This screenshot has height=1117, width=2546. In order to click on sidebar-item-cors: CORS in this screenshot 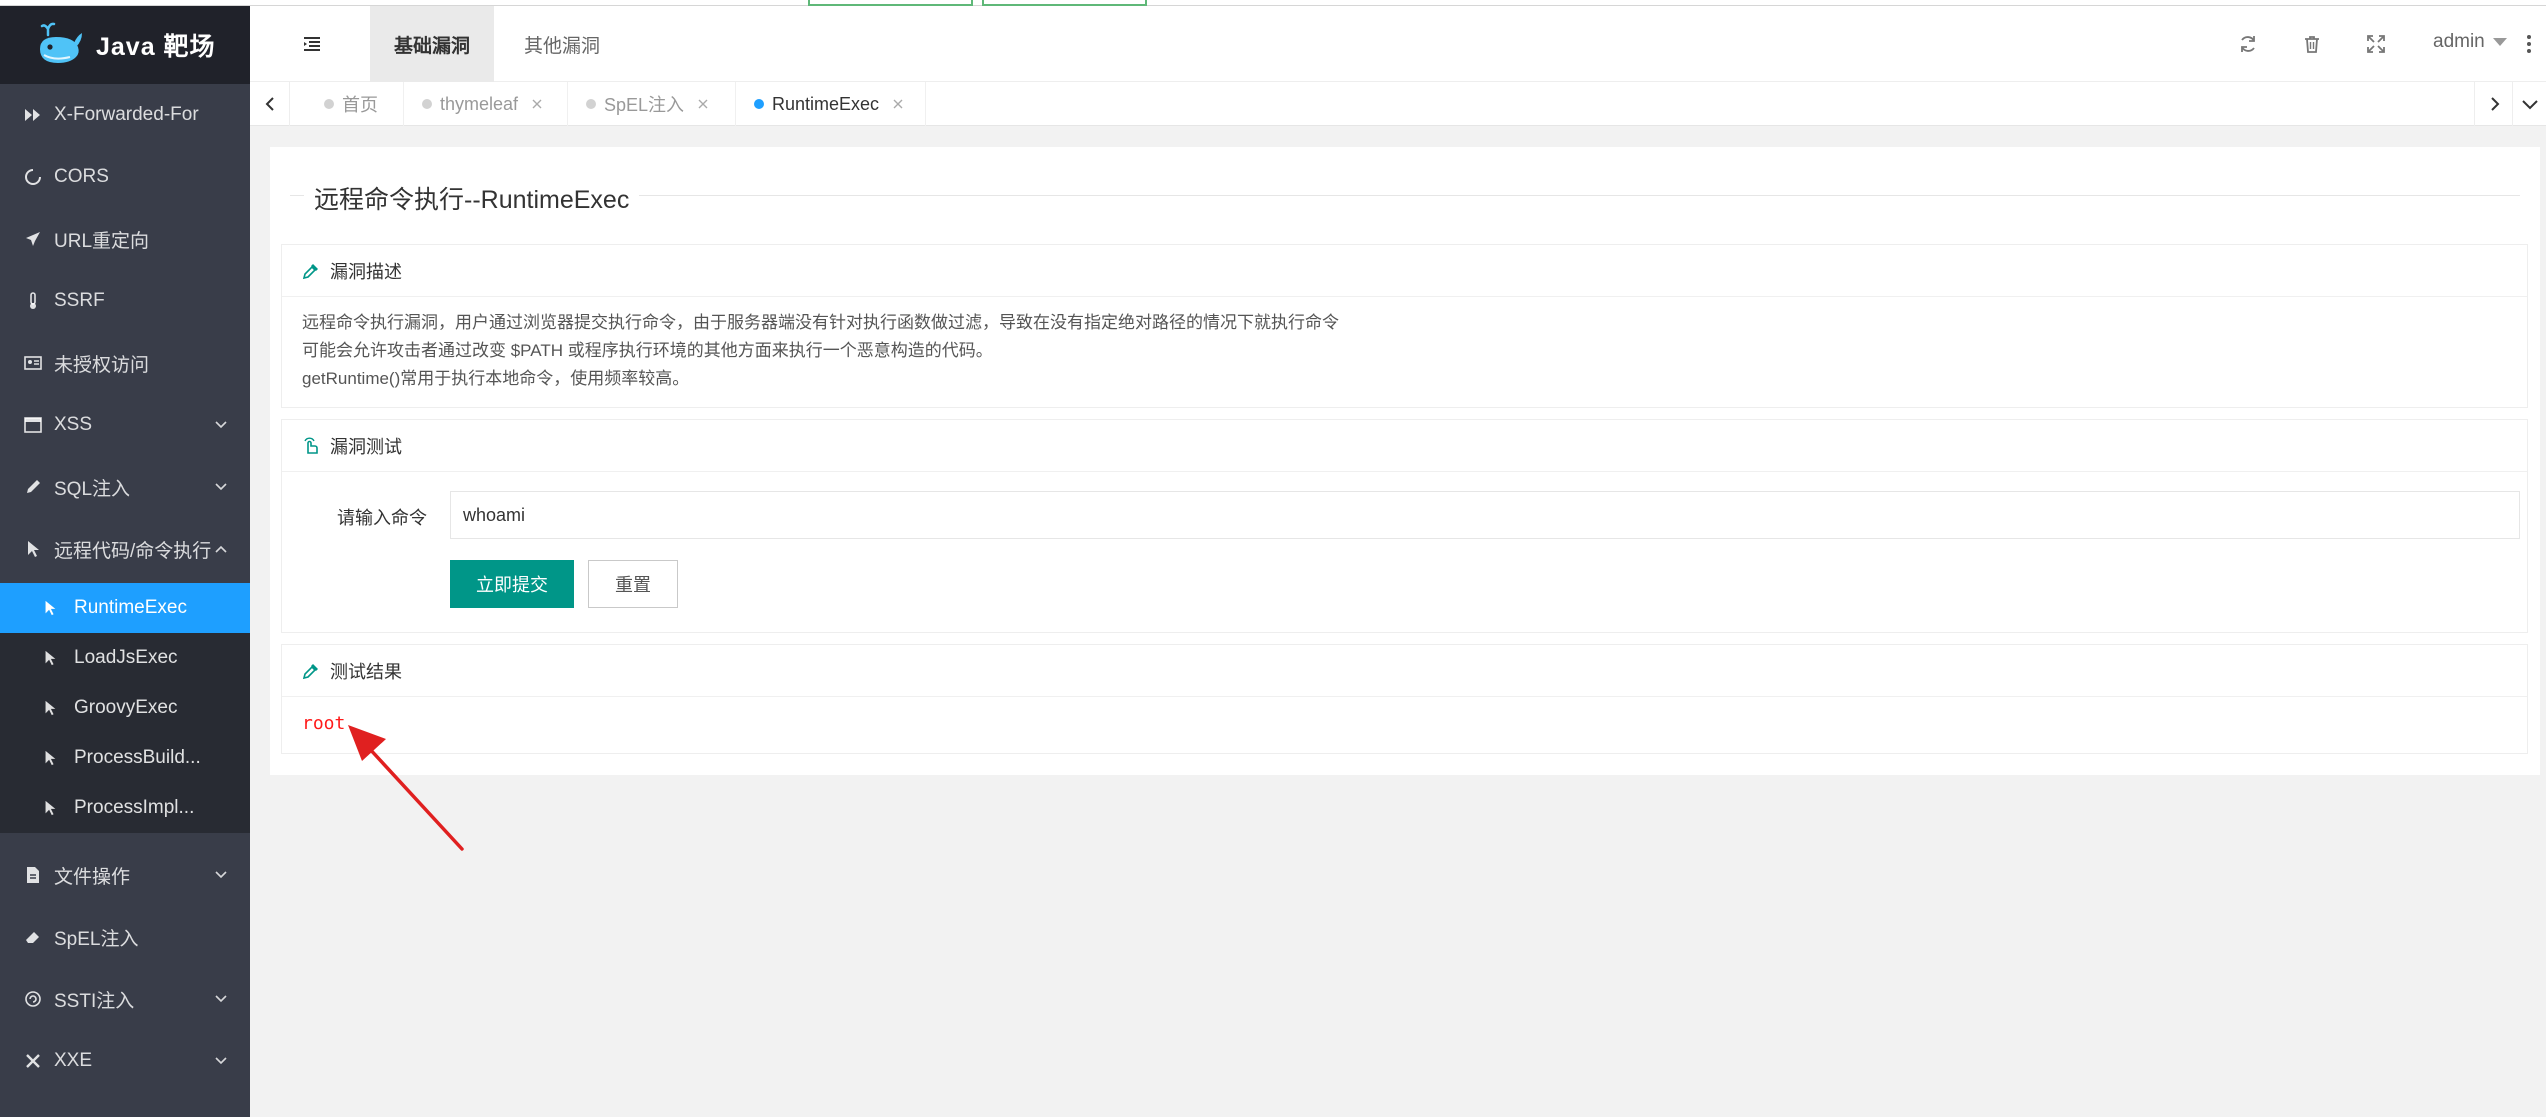, I will do `click(125, 177)`.